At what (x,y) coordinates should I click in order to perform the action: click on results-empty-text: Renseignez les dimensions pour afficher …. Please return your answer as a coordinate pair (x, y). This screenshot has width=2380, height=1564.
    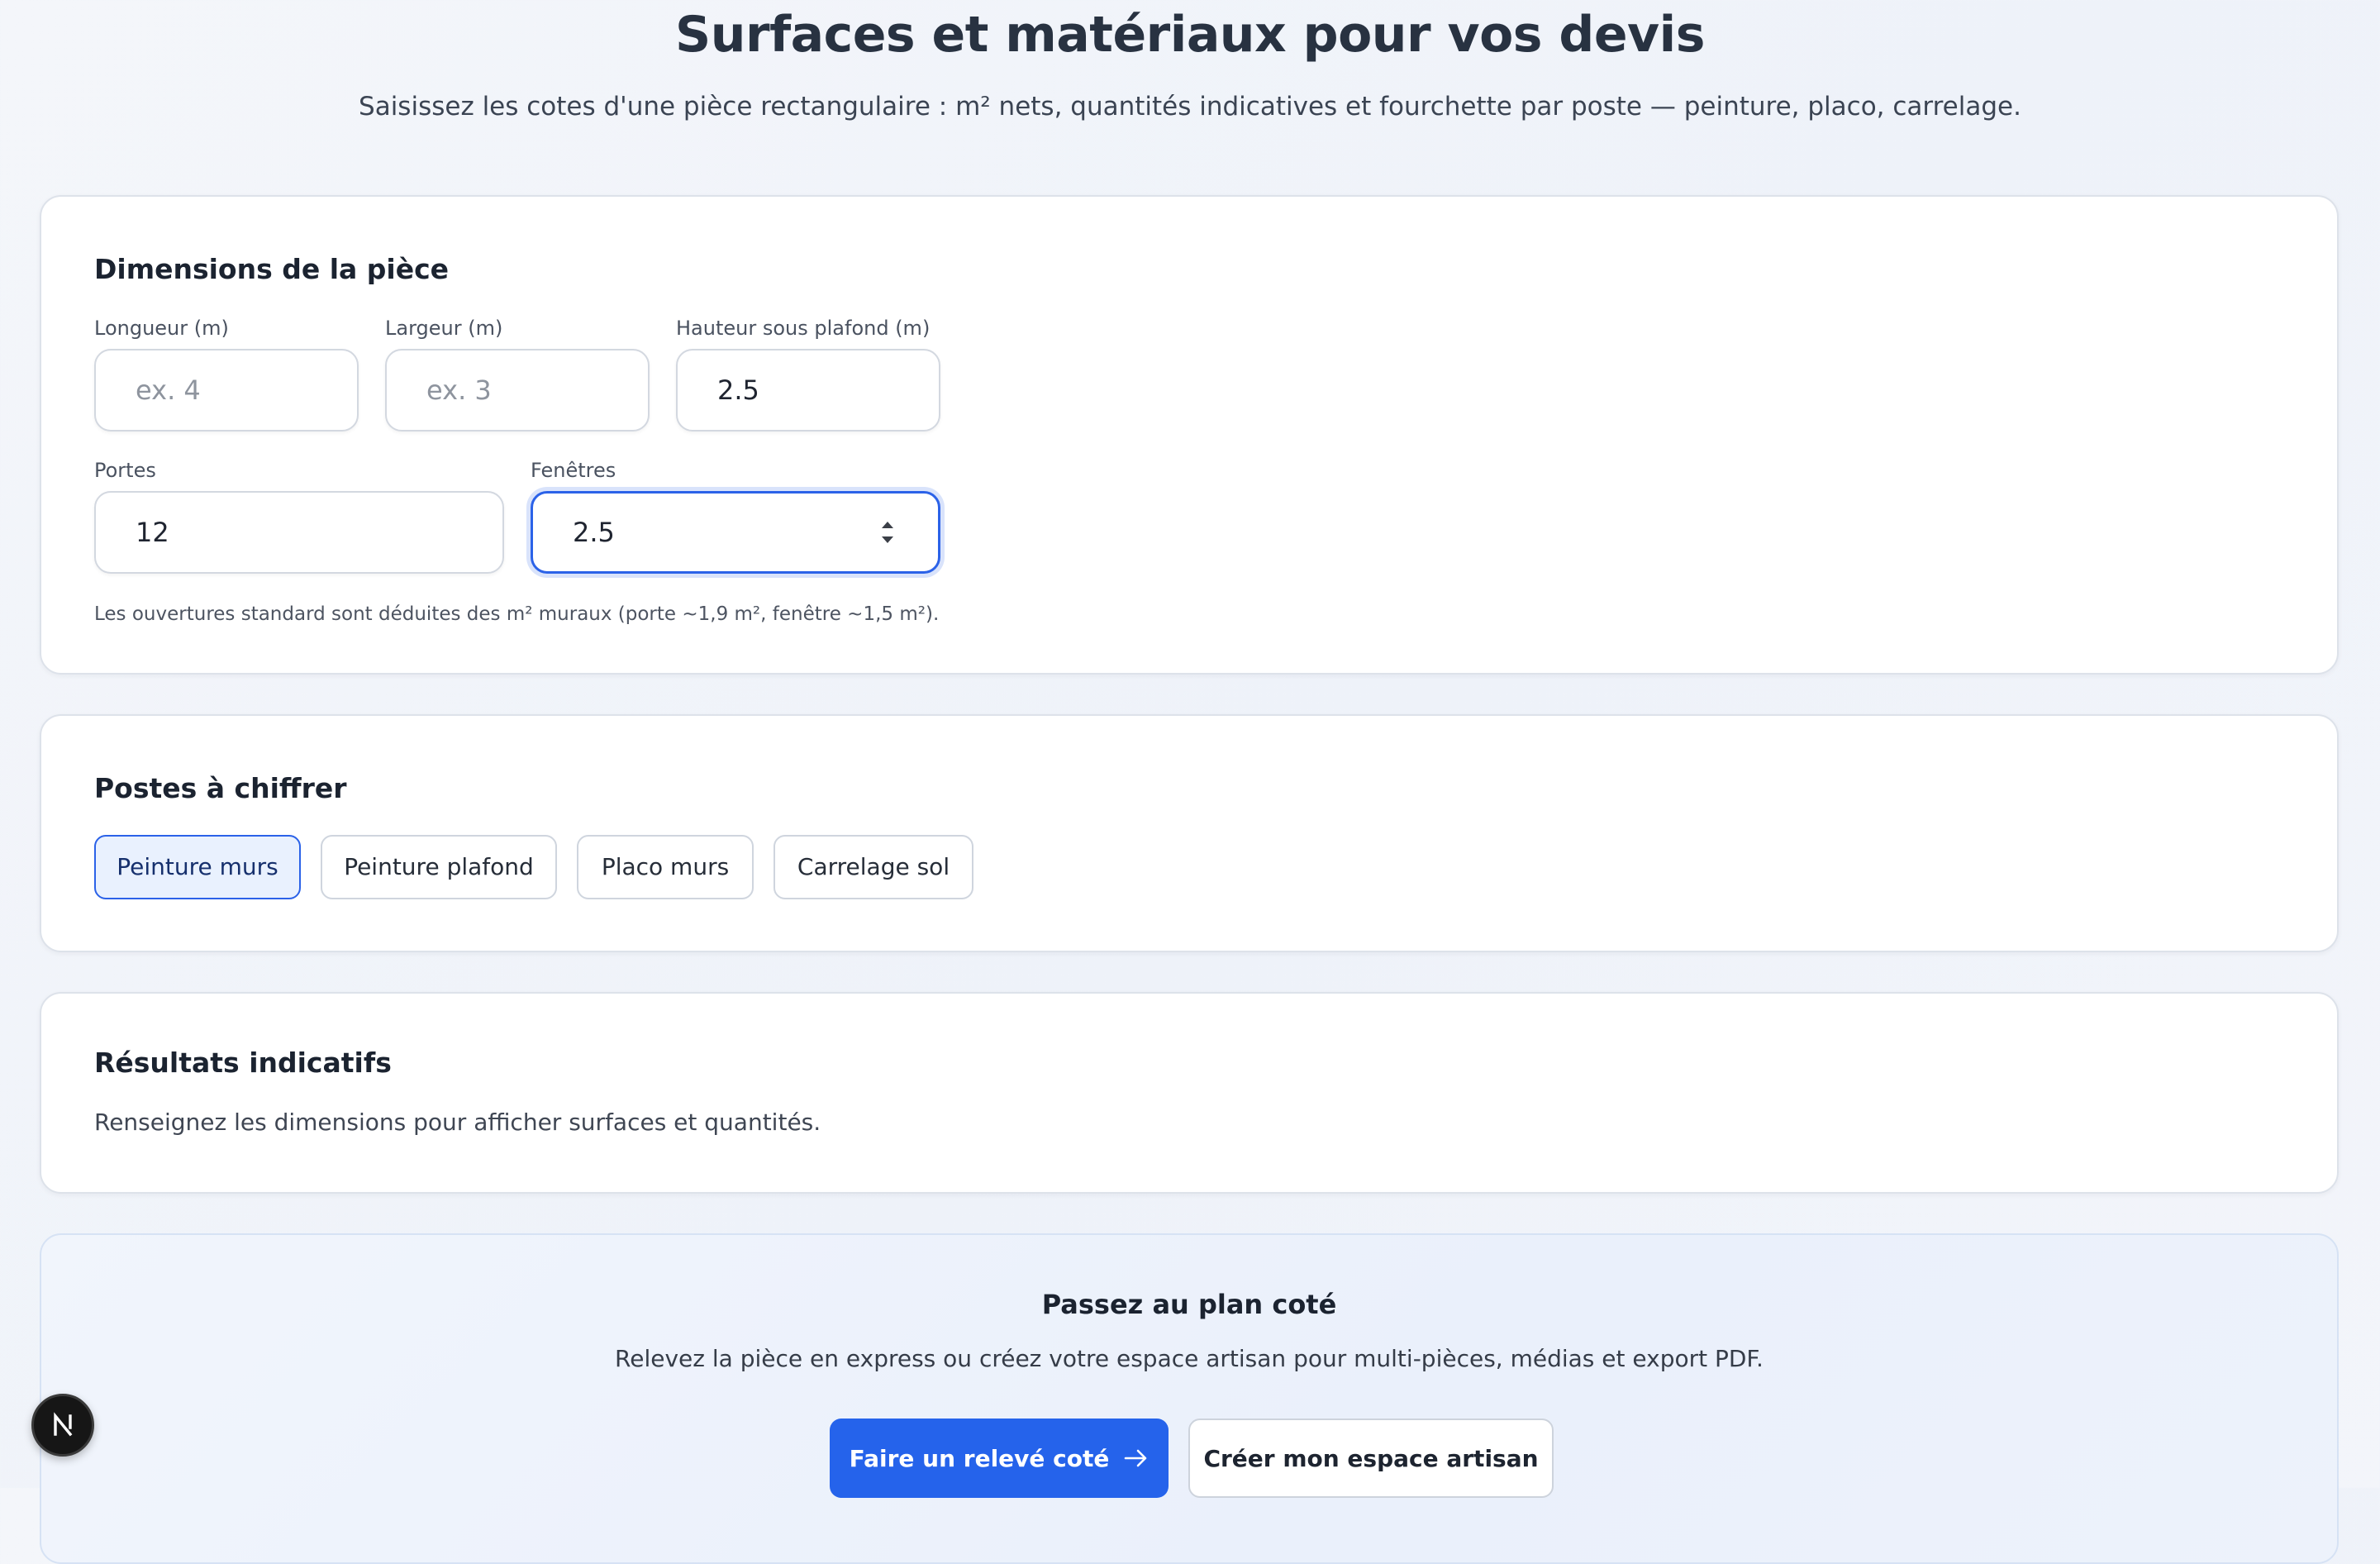
    Looking at the image, I should click on (457, 1122).